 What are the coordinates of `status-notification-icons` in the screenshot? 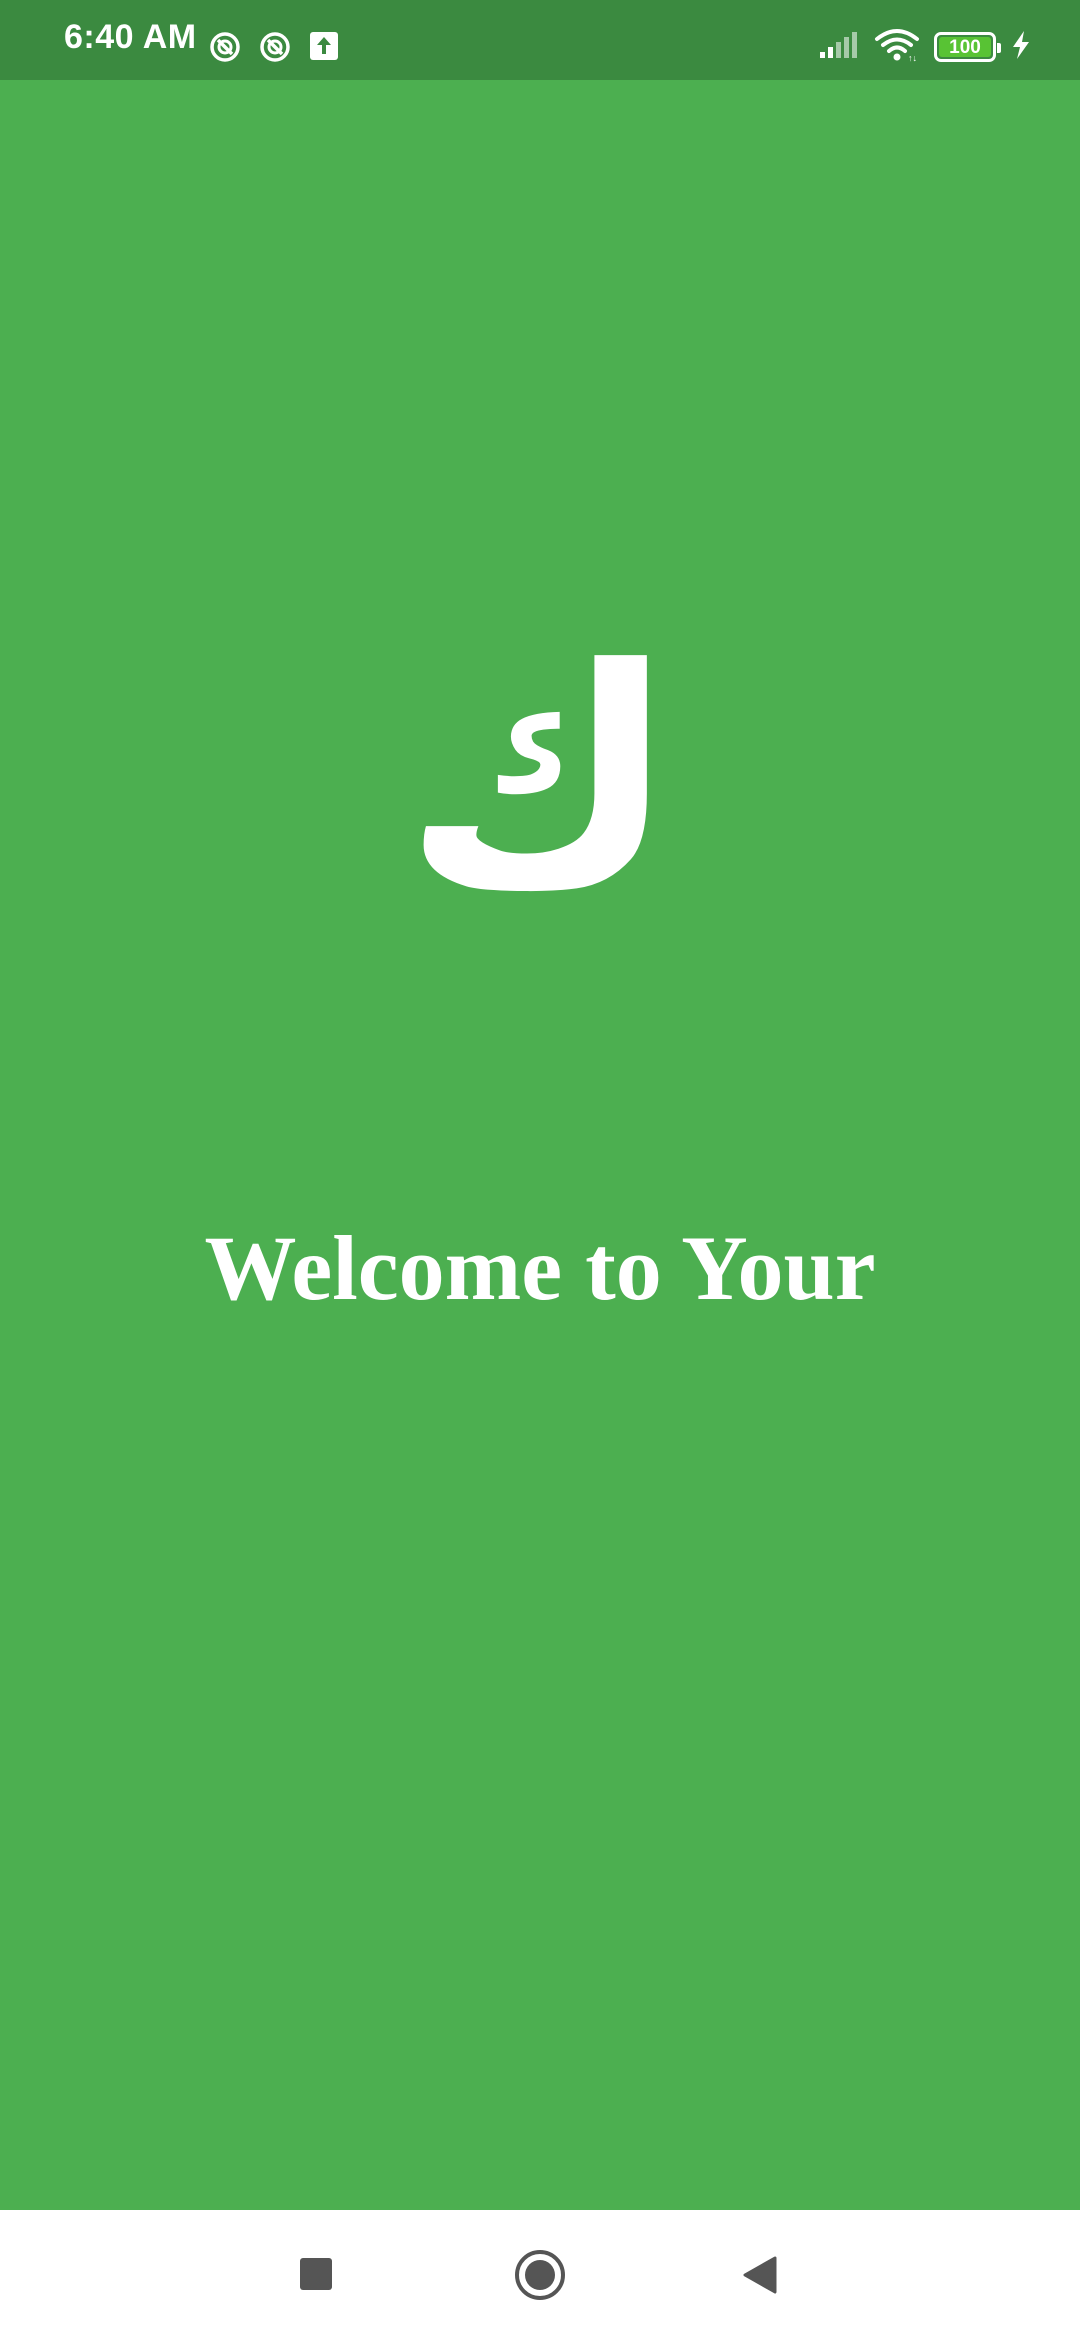 It's located at (274, 49).